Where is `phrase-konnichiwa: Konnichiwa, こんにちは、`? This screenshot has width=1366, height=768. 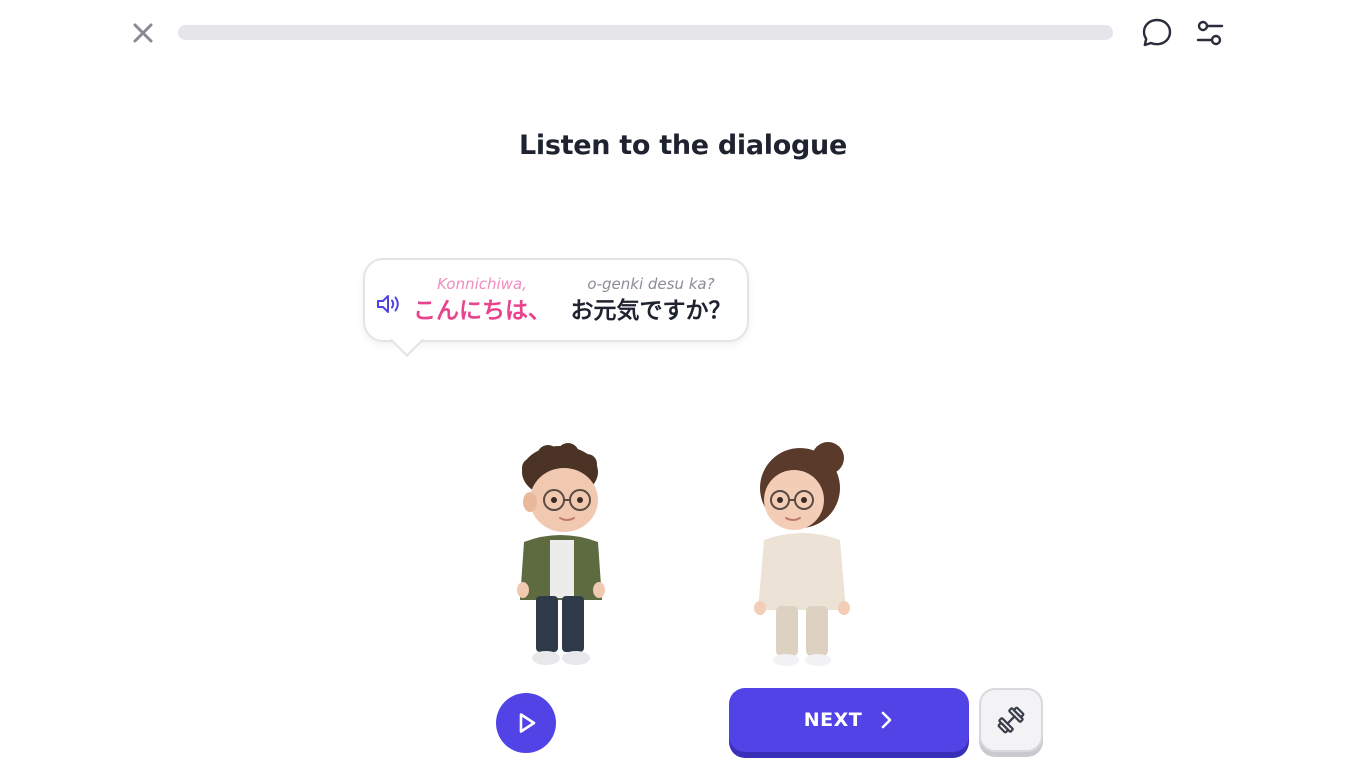 phrase-konnichiwa: Konnichiwa, こんにちは、 is located at coordinates (482, 301).